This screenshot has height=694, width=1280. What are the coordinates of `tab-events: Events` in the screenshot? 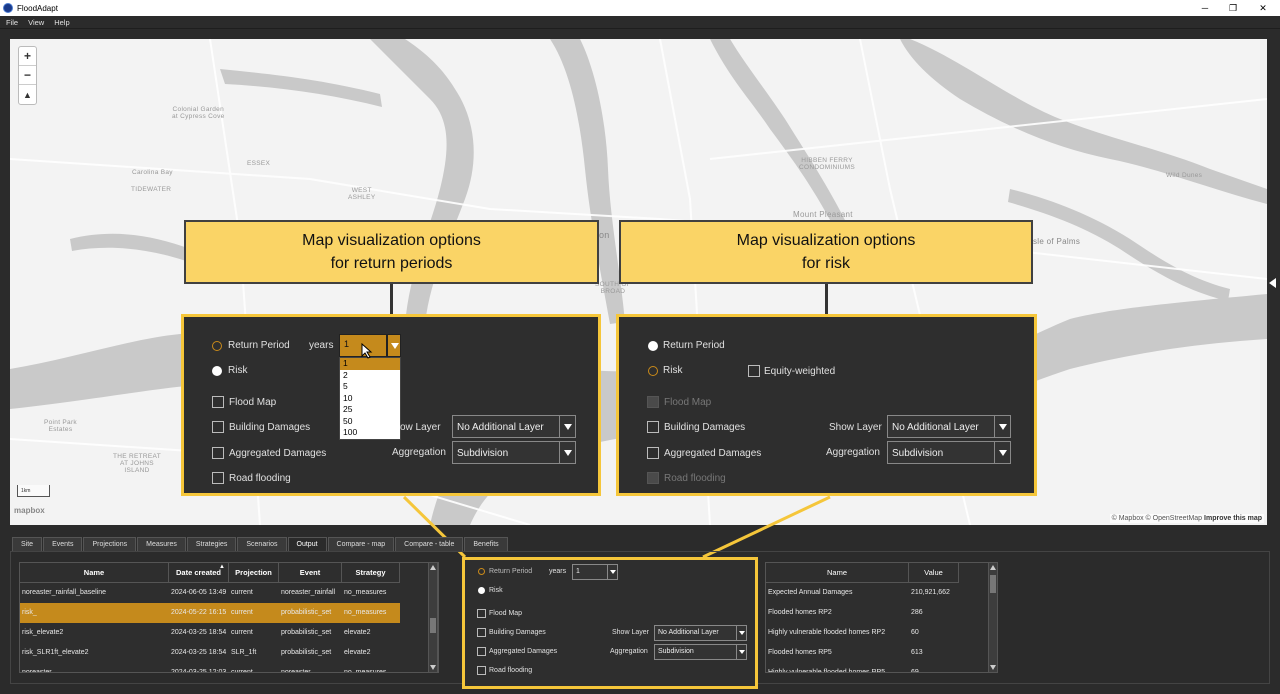 It's located at (63, 544).